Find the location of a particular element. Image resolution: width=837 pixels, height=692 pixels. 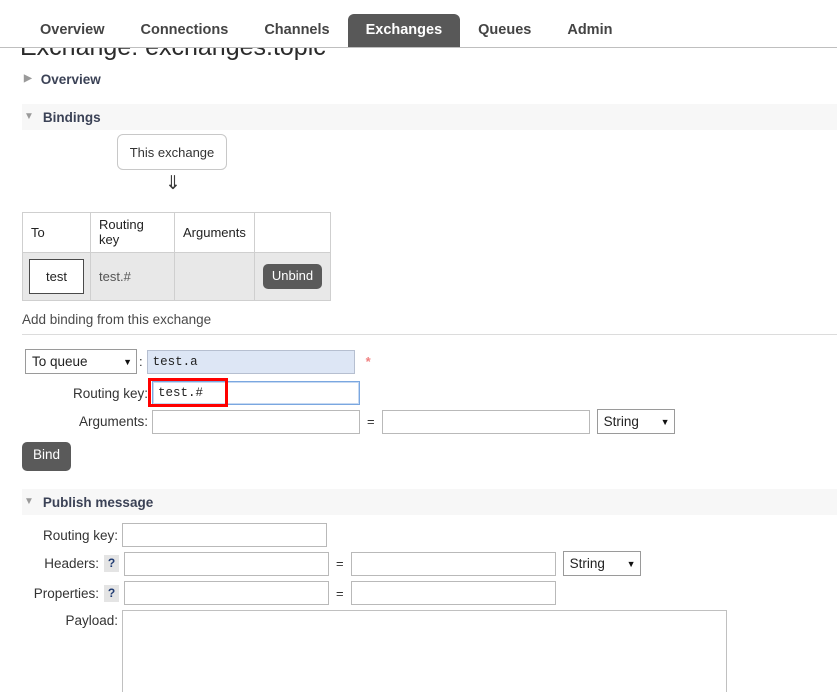

table-row: test test.# Unbind is located at coordinates (177, 276).